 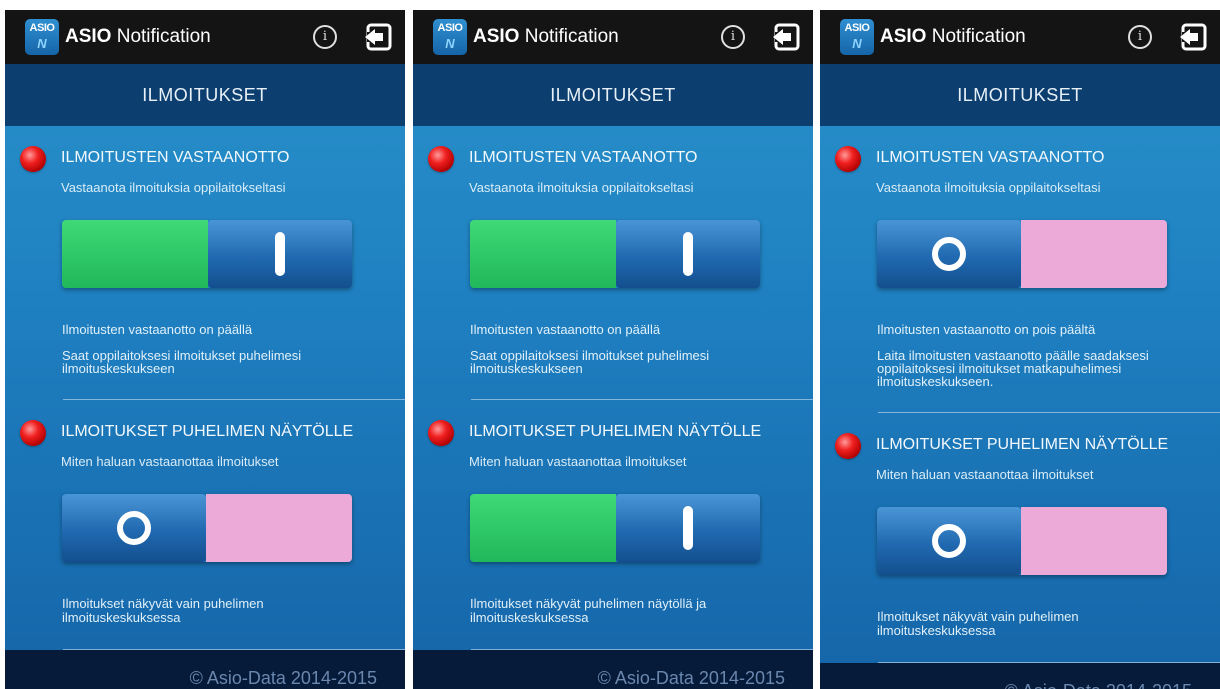 I want to click on setting-status: Ilmoitusten vastaanotto on pois päältä, so click(x=986, y=329).